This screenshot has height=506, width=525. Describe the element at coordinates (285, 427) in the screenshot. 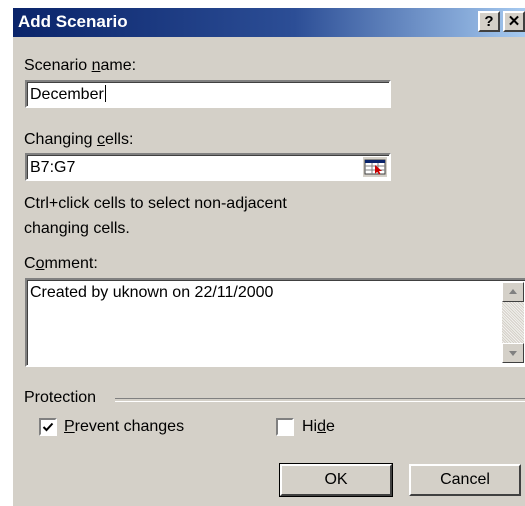

I see `hide-checkbox` at that location.